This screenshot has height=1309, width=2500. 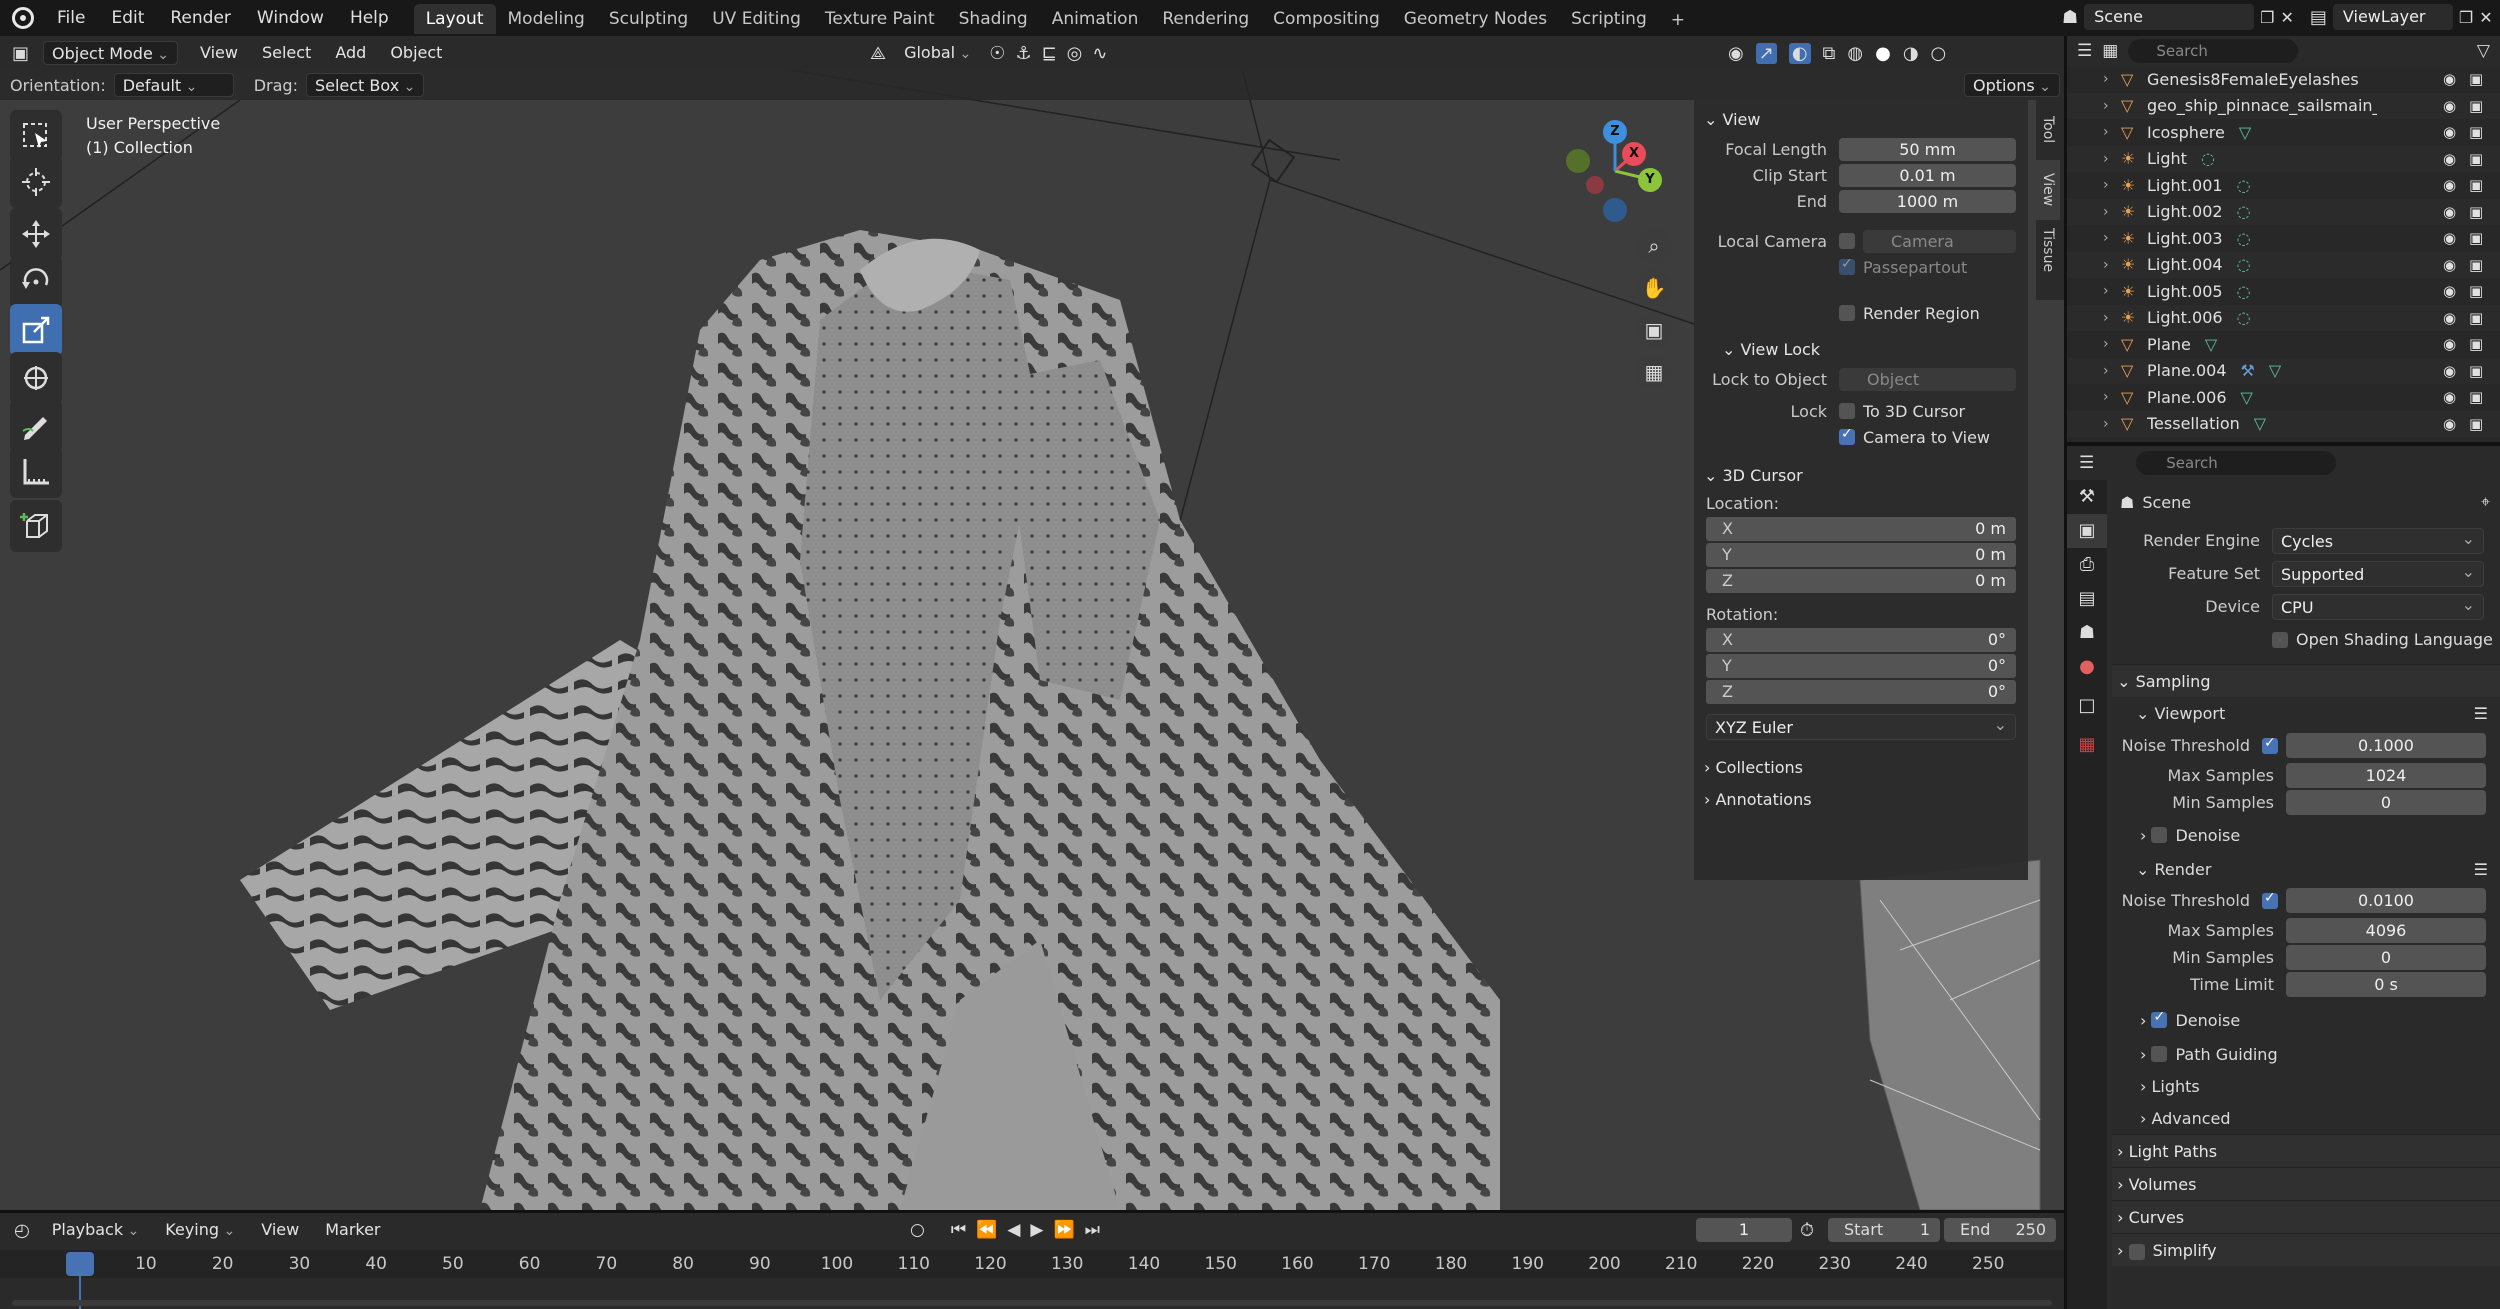 I want to click on falloff-icon: ∿, so click(x=1099, y=53).